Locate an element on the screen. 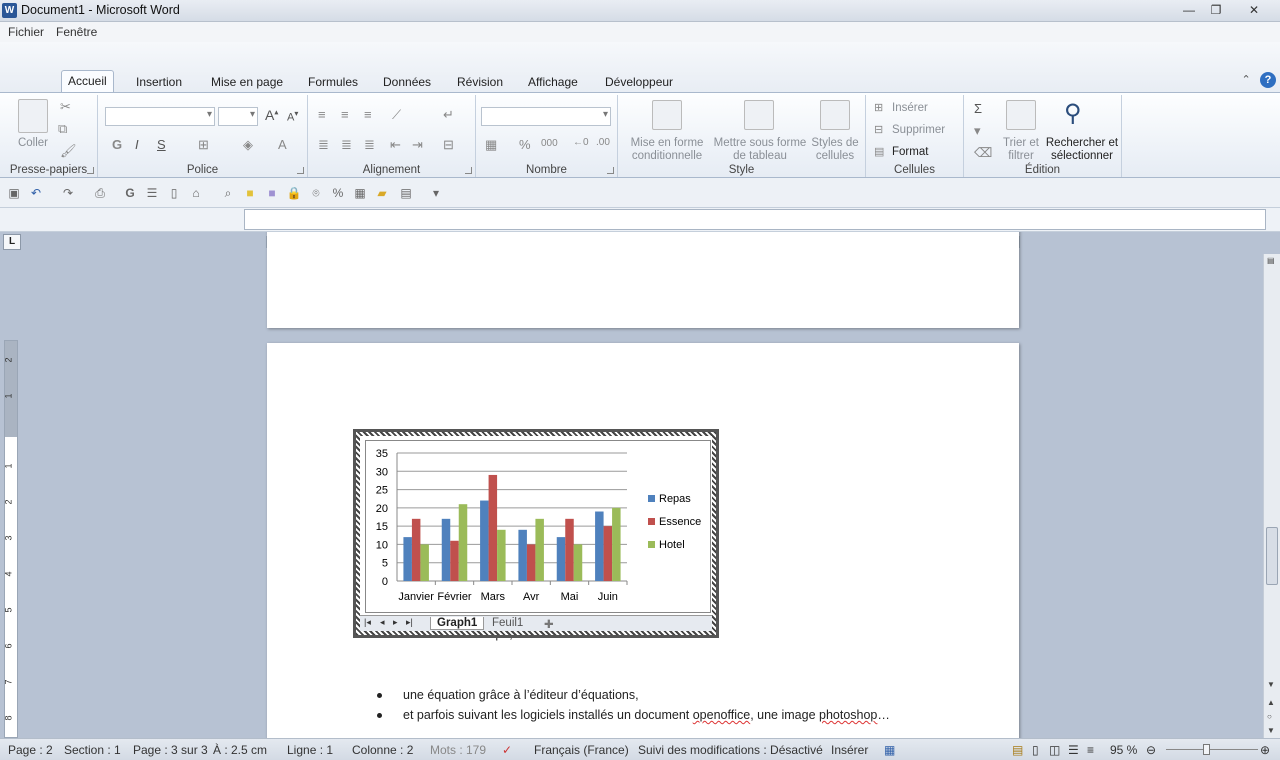  preview-icon: ⌕ is located at coordinates (228, 193).